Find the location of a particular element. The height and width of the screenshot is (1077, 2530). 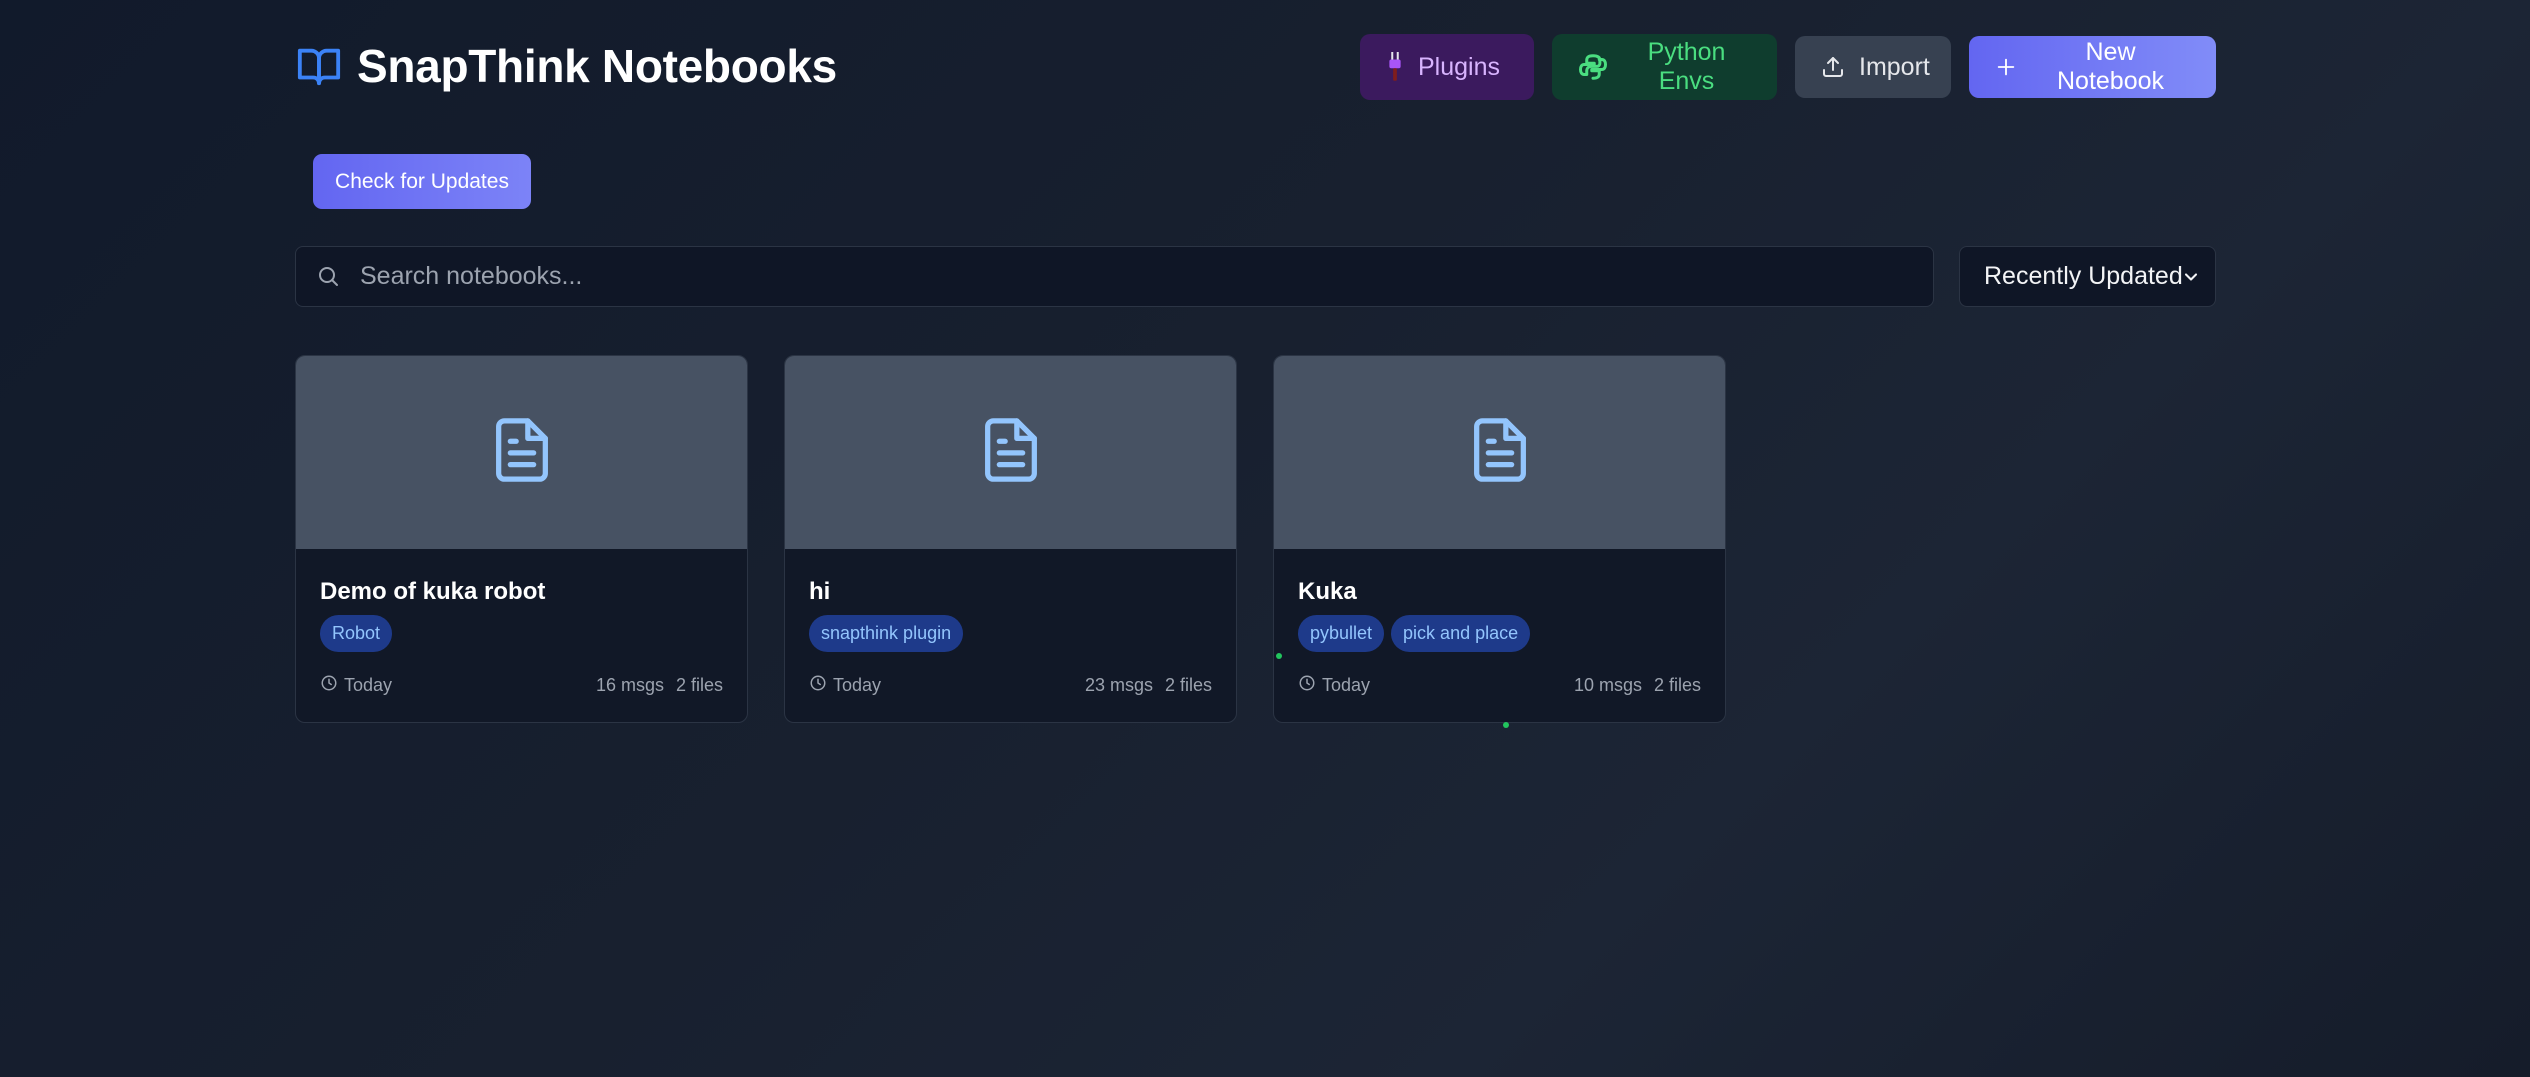

book-open-icon is located at coordinates (319, 66).